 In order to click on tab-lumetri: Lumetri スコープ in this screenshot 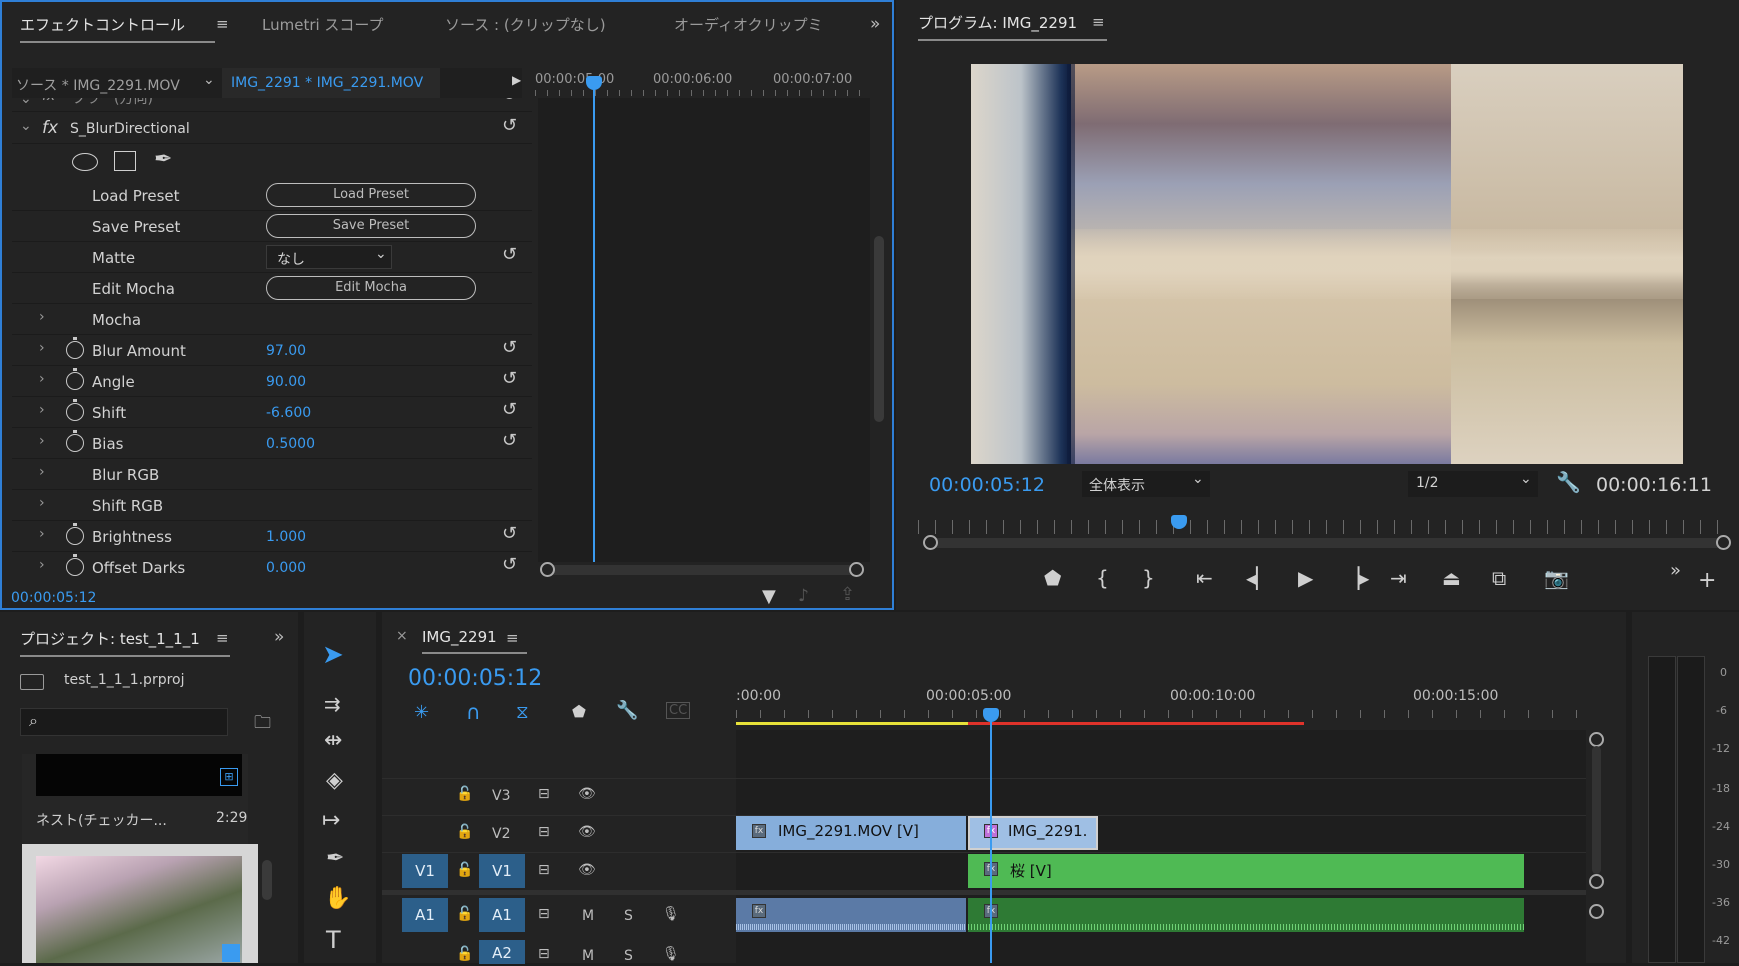, I will do `click(323, 24)`.